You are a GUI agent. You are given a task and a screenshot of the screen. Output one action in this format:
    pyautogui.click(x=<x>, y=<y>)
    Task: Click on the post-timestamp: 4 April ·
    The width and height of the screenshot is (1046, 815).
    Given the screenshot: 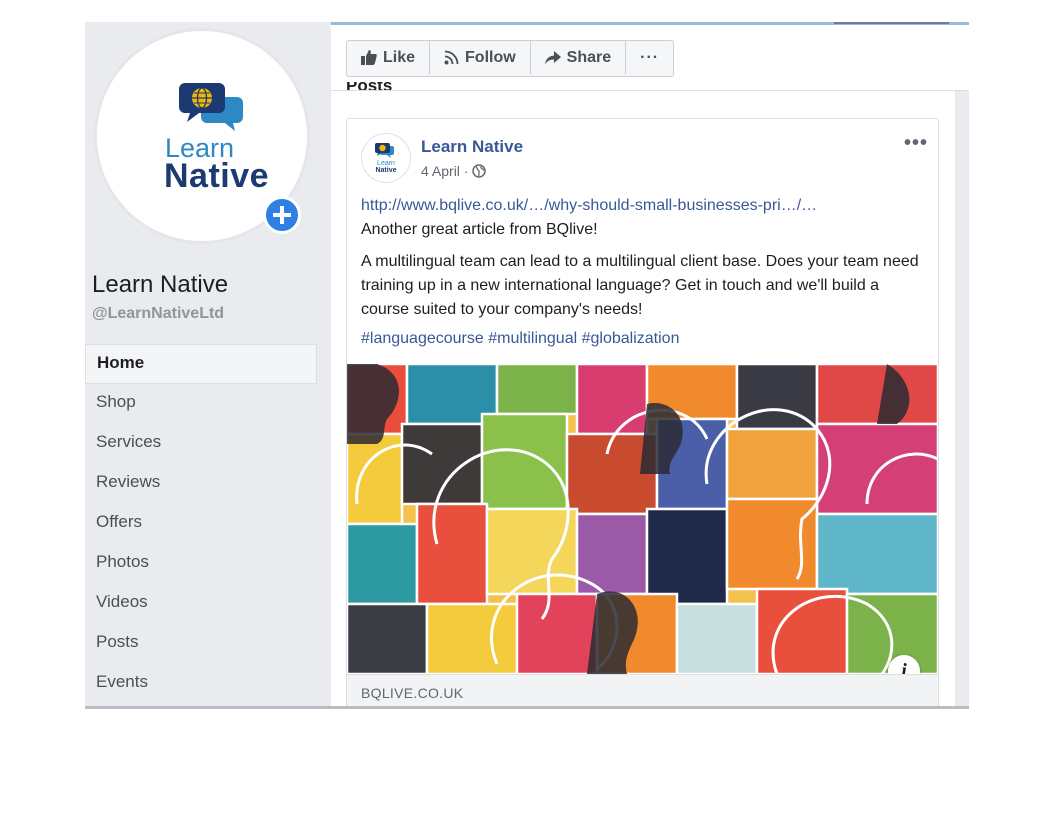 What is the action you would take?
    pyautogui.click(x=454, y=171)
    